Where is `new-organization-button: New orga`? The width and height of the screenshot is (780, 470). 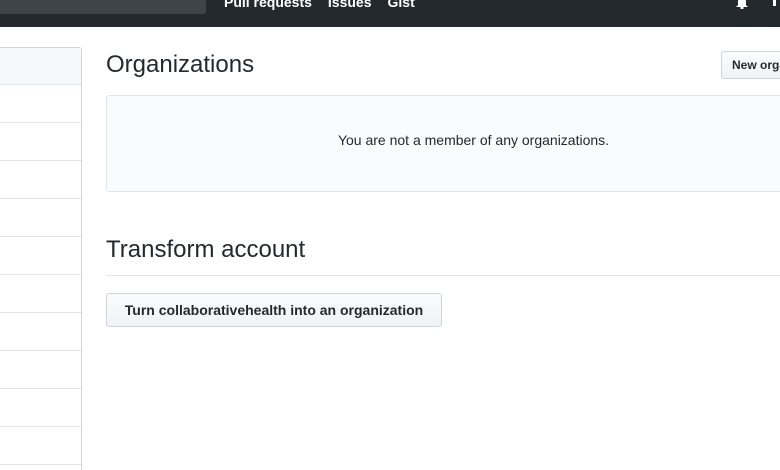
new-organization-button: New orga is located at coordinates (750, 65).